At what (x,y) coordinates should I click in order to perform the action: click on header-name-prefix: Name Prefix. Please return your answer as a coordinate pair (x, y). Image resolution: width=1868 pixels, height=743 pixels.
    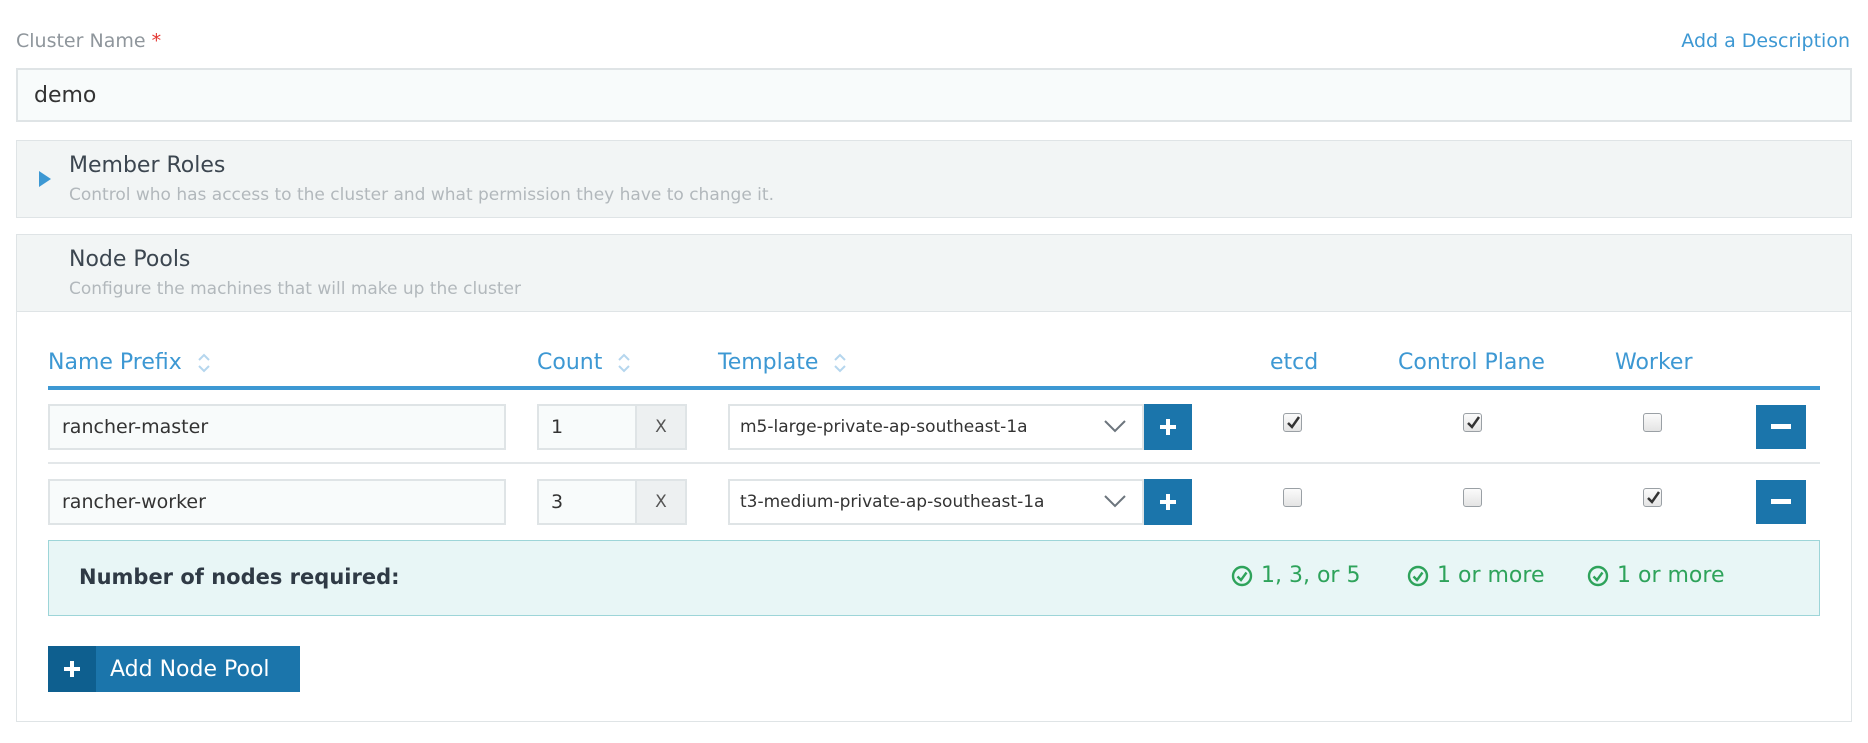
    Looking at the image, I should click on (129, 362).